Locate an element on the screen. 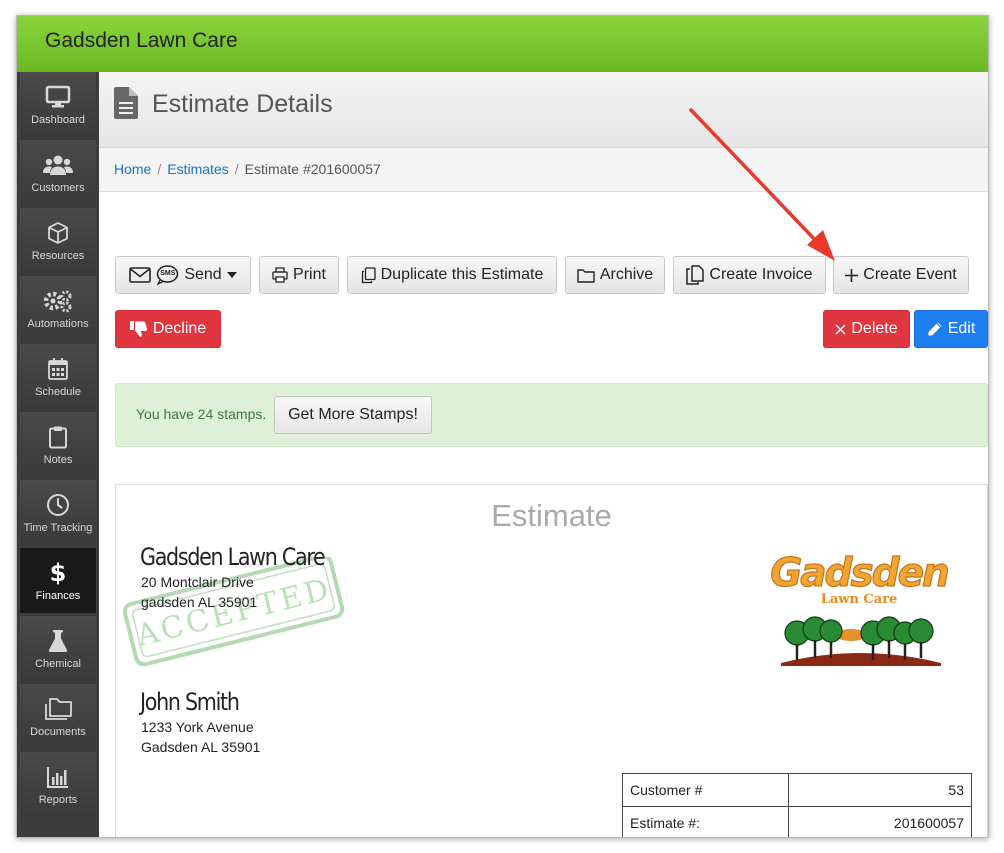 This screenshot has width=1004, height=853. sidebar-item-label: Resources is located at coordinates (58, 255).